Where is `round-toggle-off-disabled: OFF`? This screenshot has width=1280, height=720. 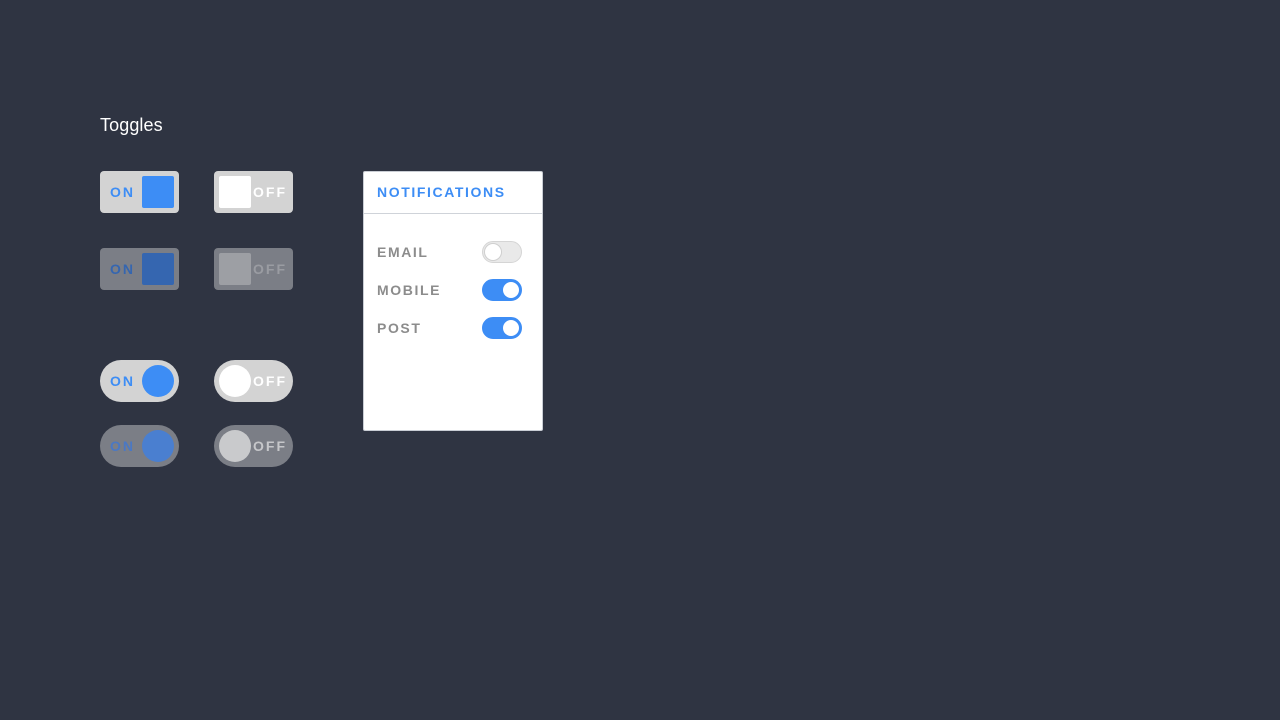 round-toggle-off-disabled: OFF is located at coordinates (253, 446).